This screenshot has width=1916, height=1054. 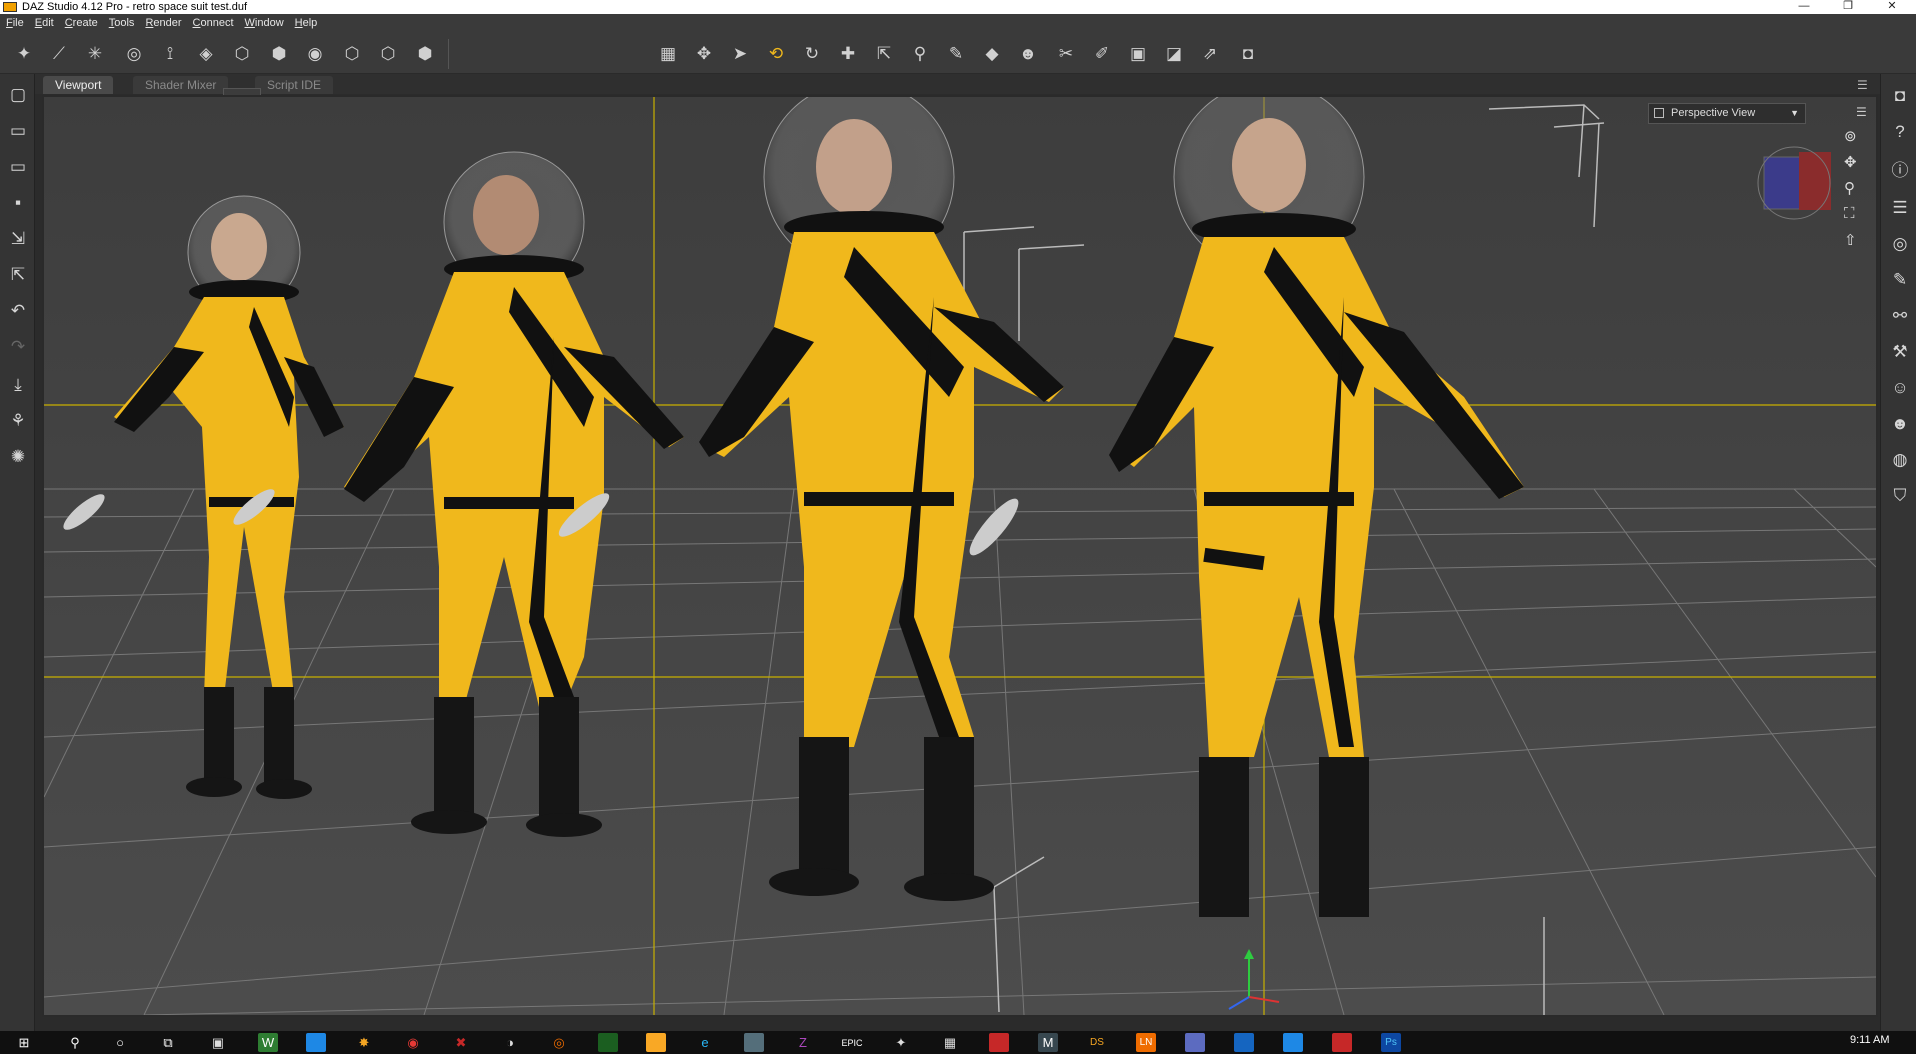 What do you see at coordinates (1900, 316) in the screenshot?
I see `pose-icon: ⚯` at bounding box center [1900, 316].